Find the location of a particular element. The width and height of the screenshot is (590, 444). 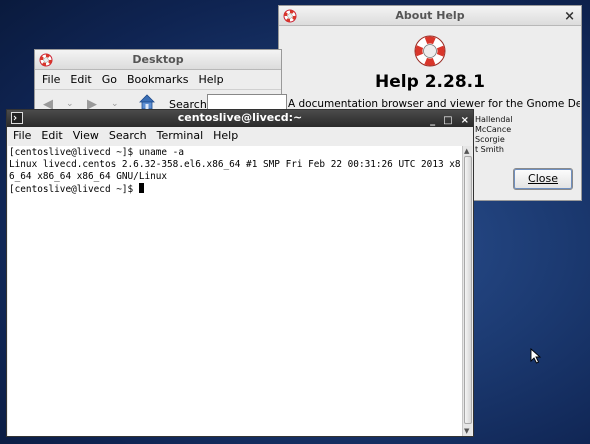

terminal-scrollbar: ▲ ▼ is located at coordinates (467, 291).